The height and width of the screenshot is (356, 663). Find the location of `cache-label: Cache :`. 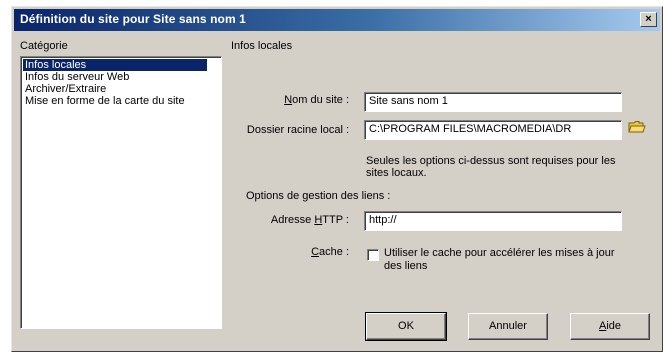

cache-label: Cache : is located at coordinates (330, 252).